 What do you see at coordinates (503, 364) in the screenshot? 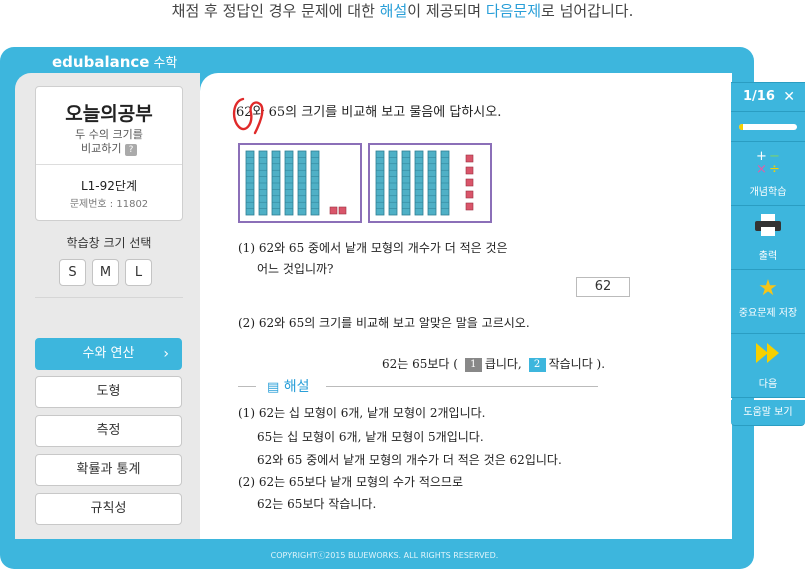
I see `choice-1-label: 큽니다,` at bounding box center [503, 364].